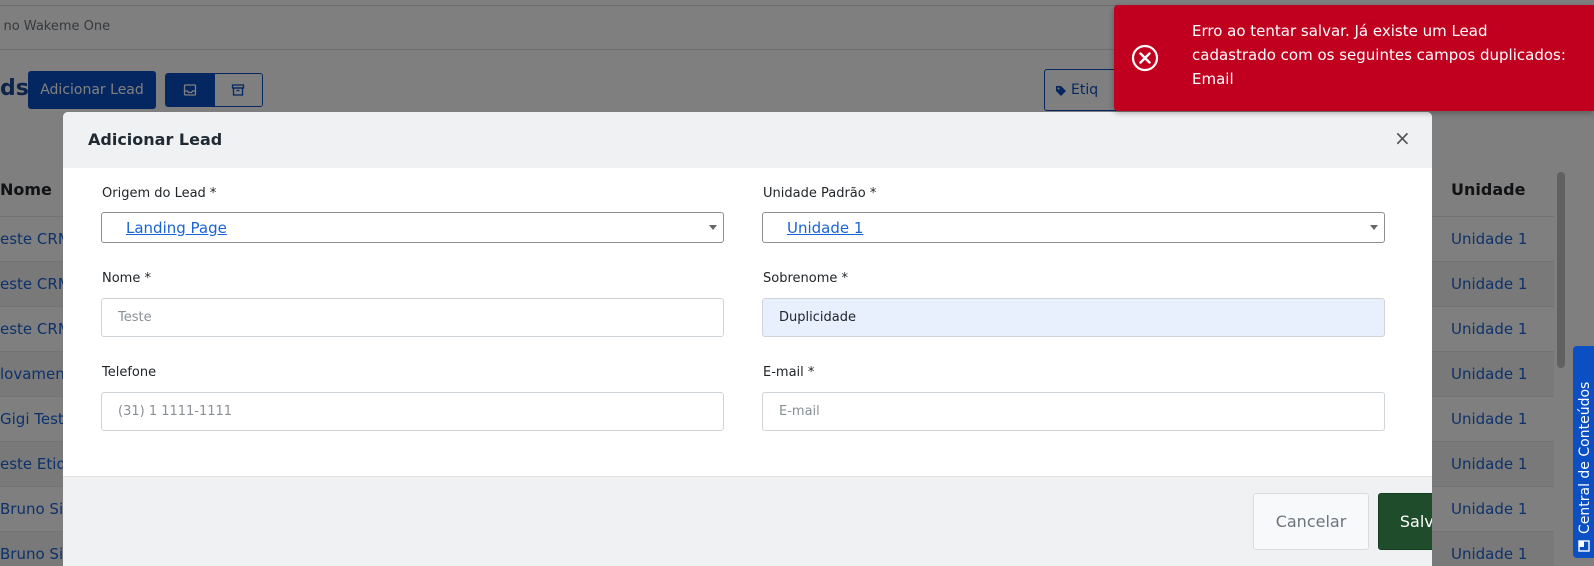  What do you see at coordinates (176, 228) in the screenshot?
I see `origem-selected-value: Landing Page` at bounding box center [176, 228].